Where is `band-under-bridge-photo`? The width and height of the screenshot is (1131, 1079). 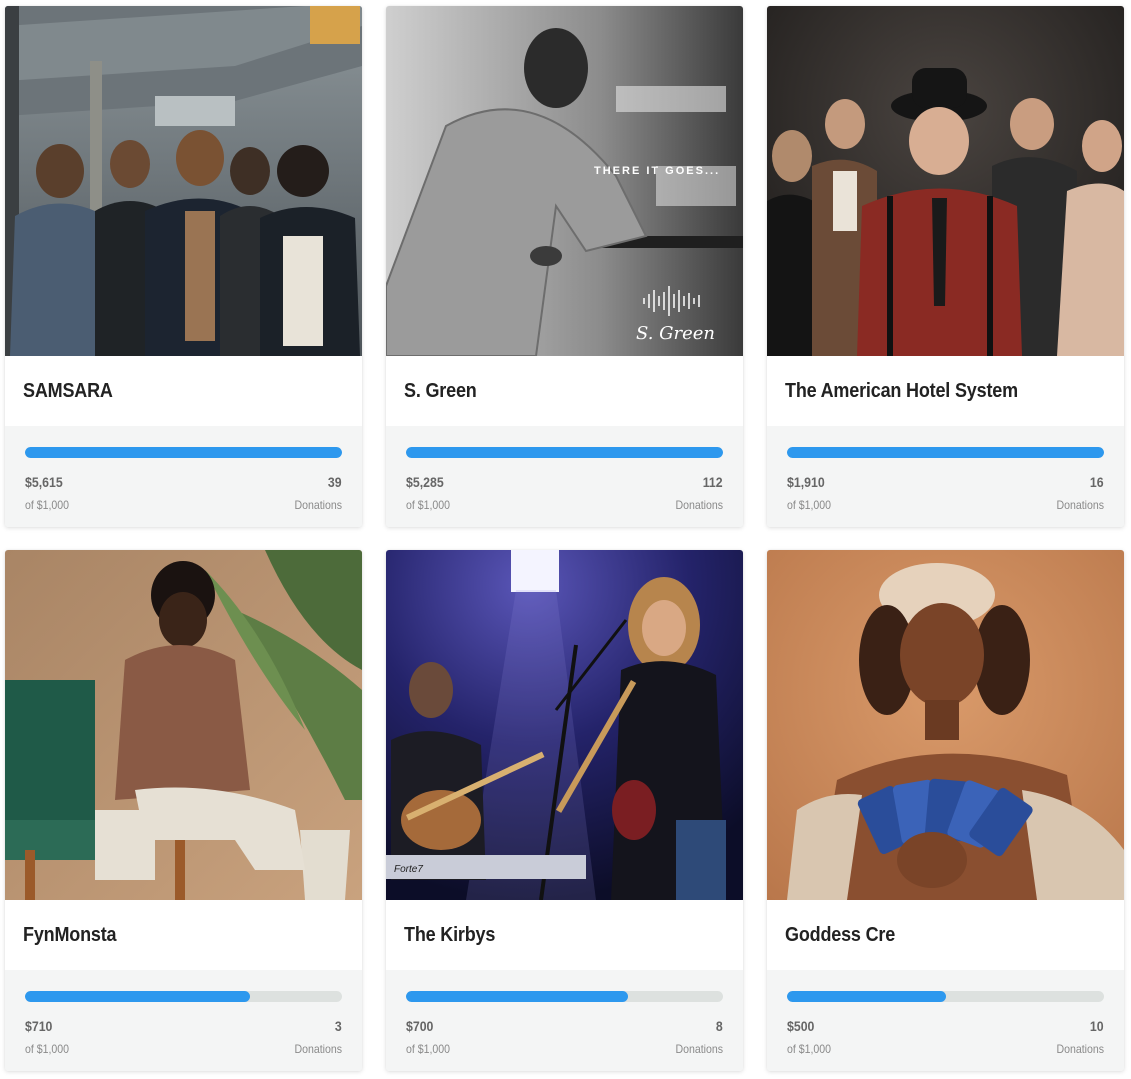
band-under-bridge-photo is located at coordinates (183, 181).